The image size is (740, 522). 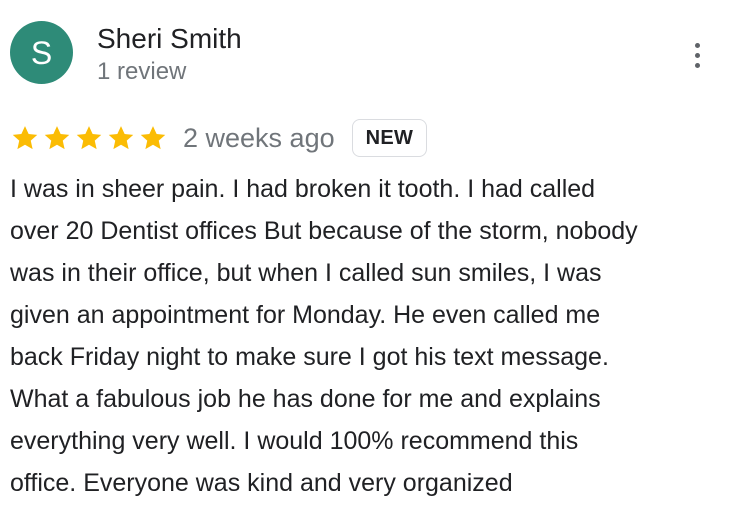 What do you see at coordinates (141, 72) in the screenshot?
I see `author-review-count: 1 review` at bounding box center [141, 72].